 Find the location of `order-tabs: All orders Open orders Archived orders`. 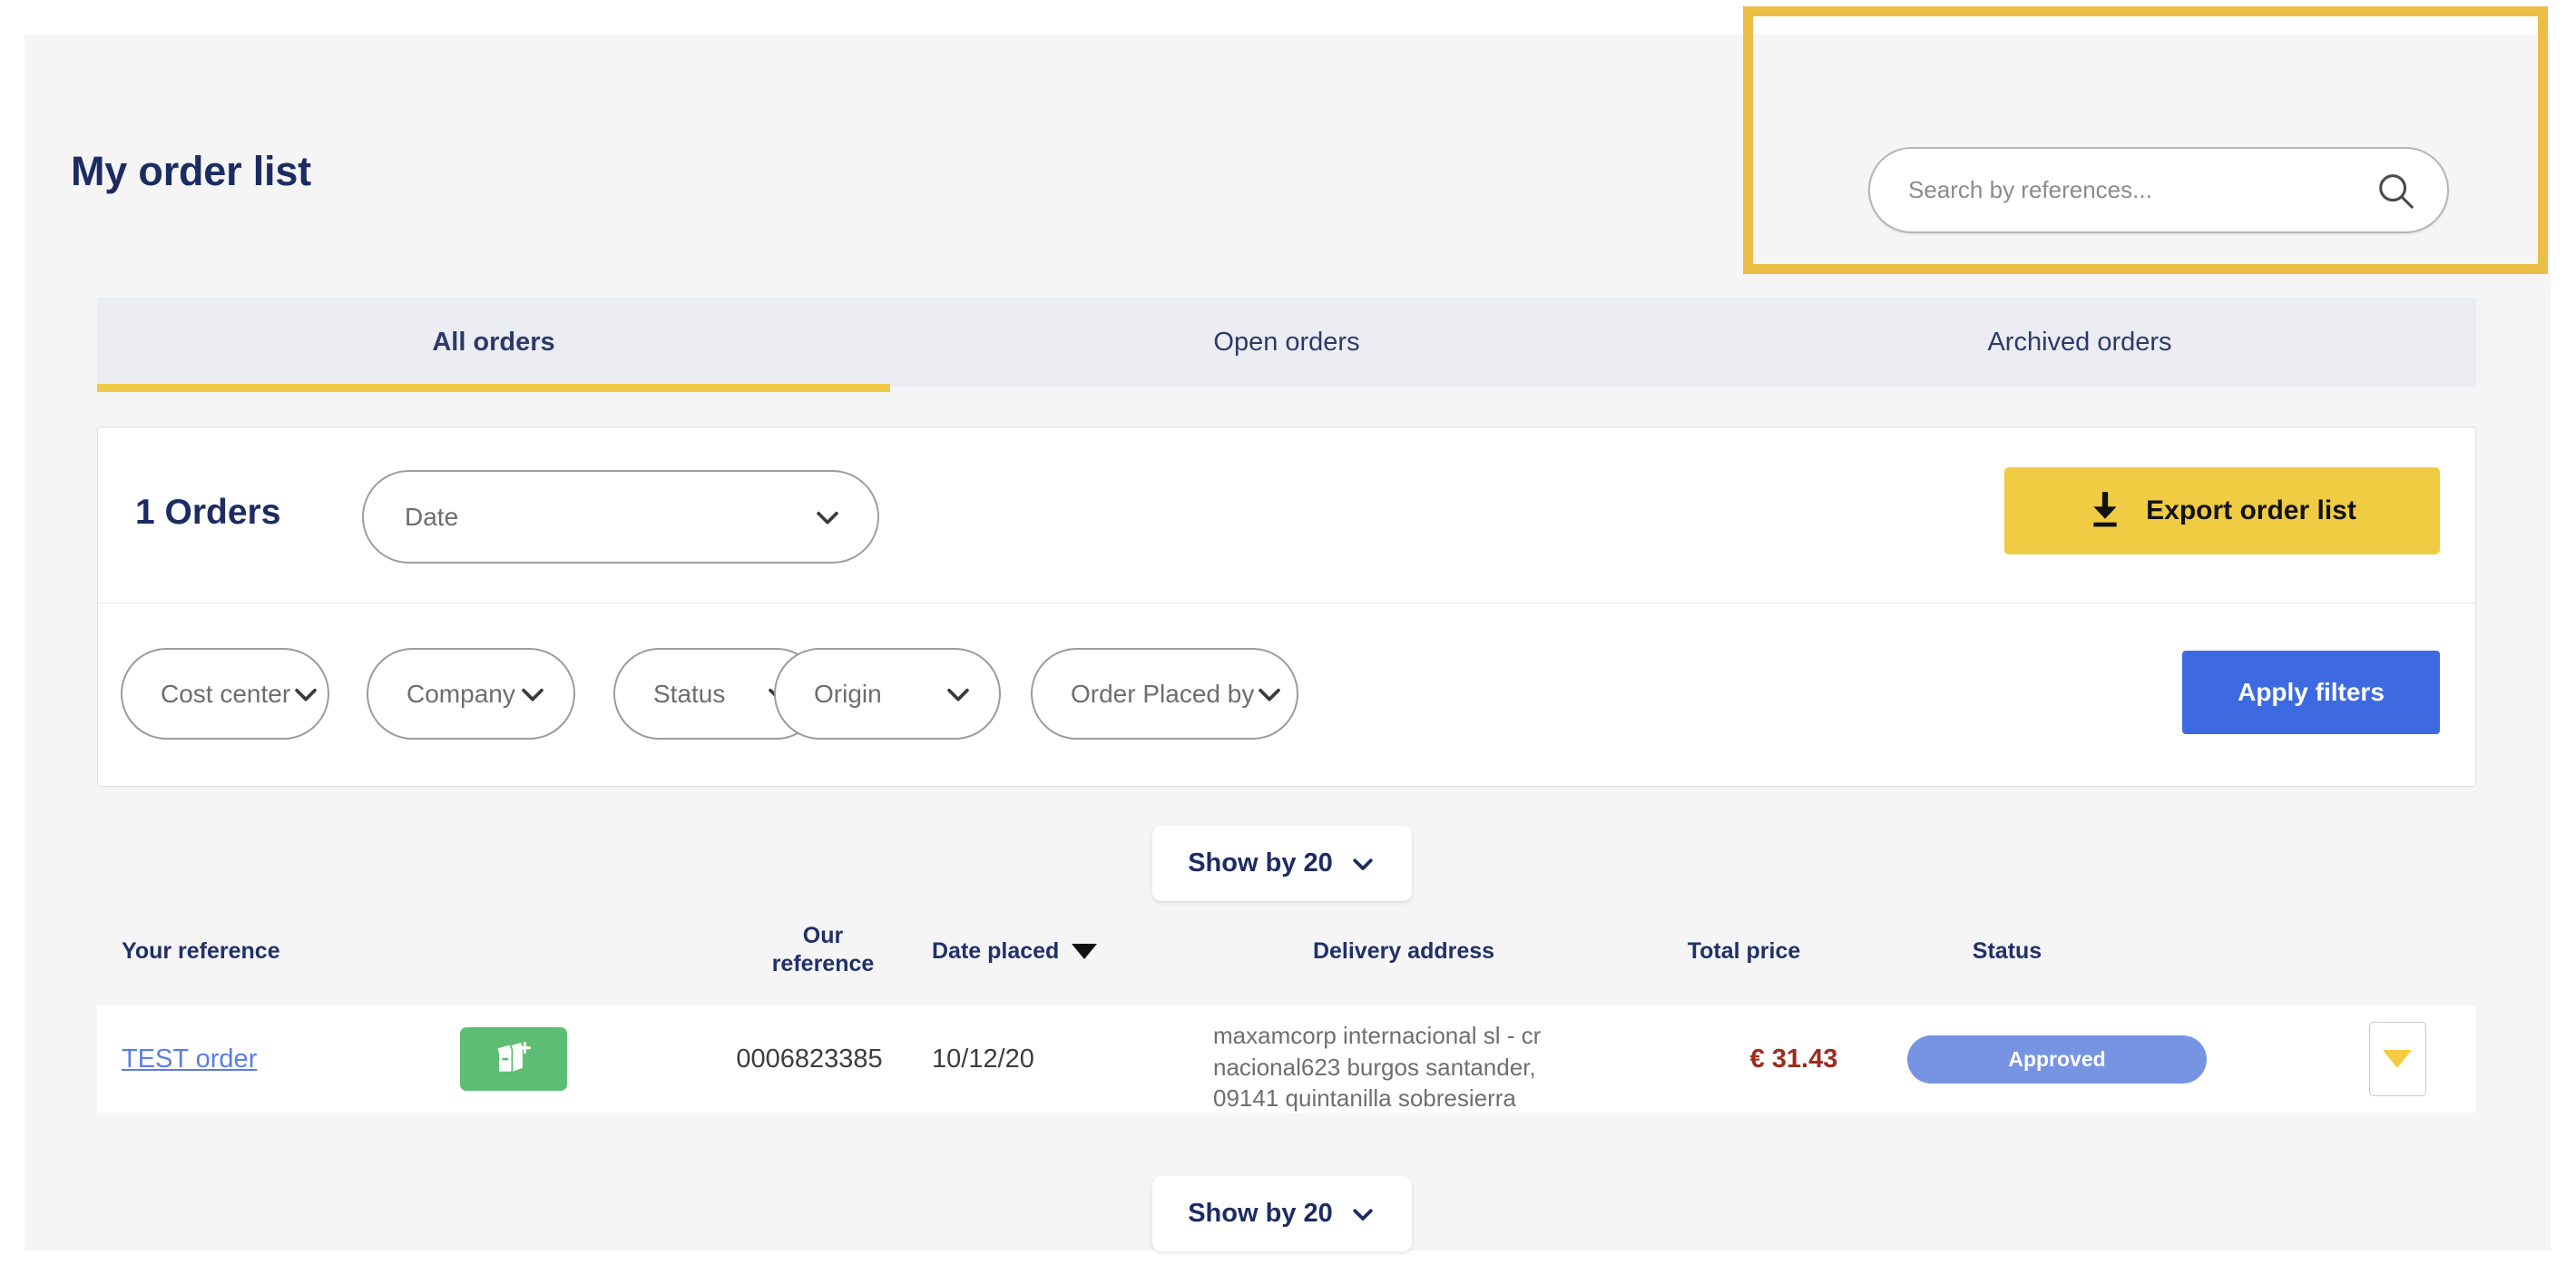

order-tabs: All orders Open orders Archived orders is located at coordinates (1286, 345).